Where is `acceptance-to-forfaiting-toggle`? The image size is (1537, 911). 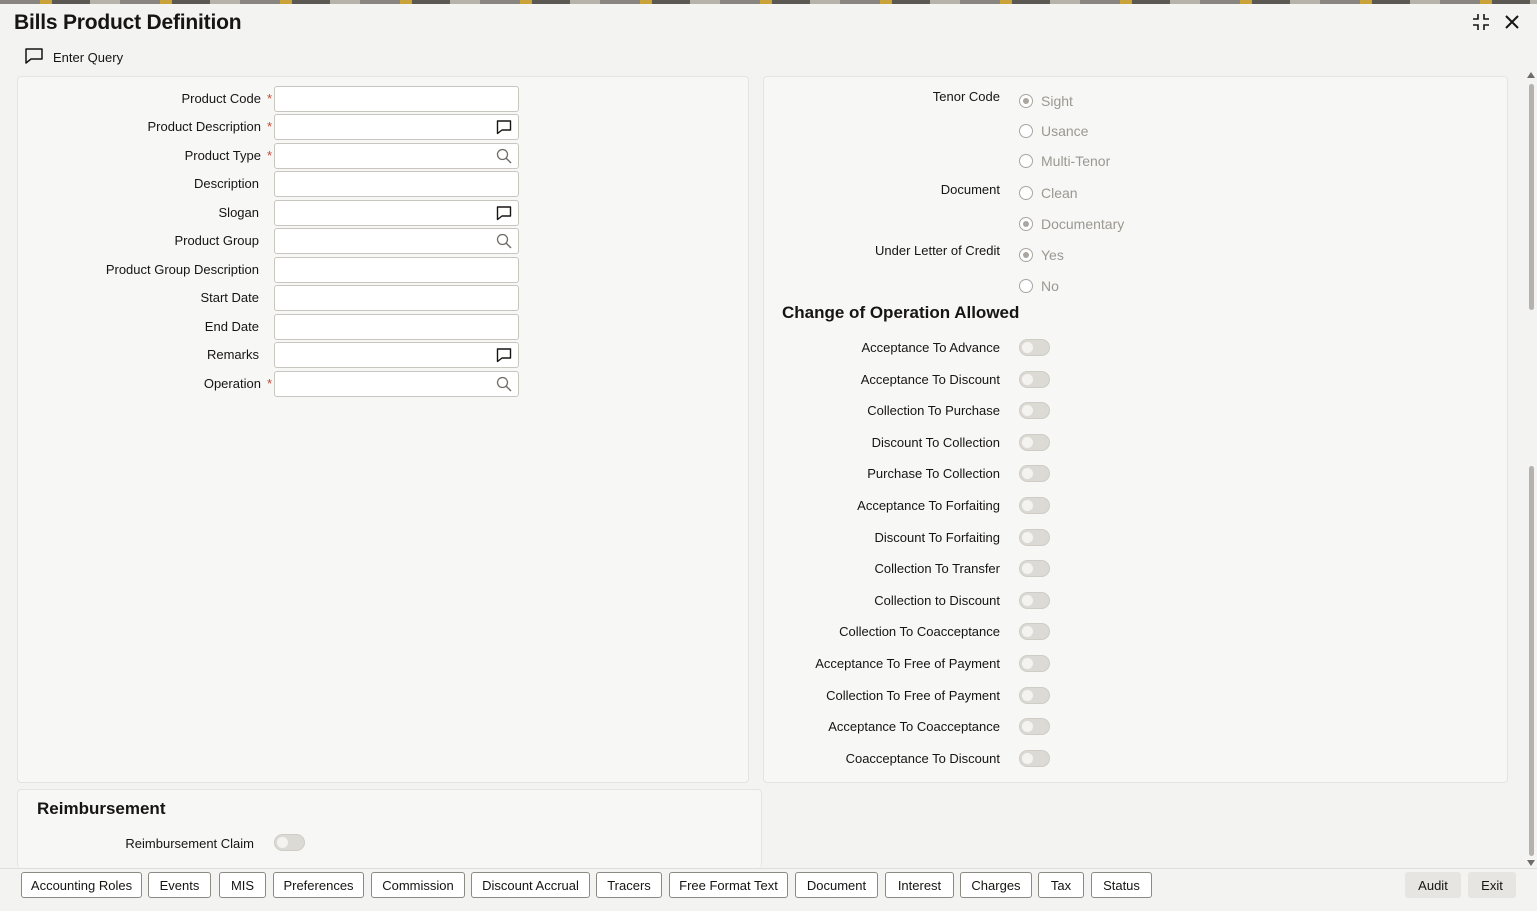 acceptance-to-forfaiting-toggle is located at coordinates (1034, 505).